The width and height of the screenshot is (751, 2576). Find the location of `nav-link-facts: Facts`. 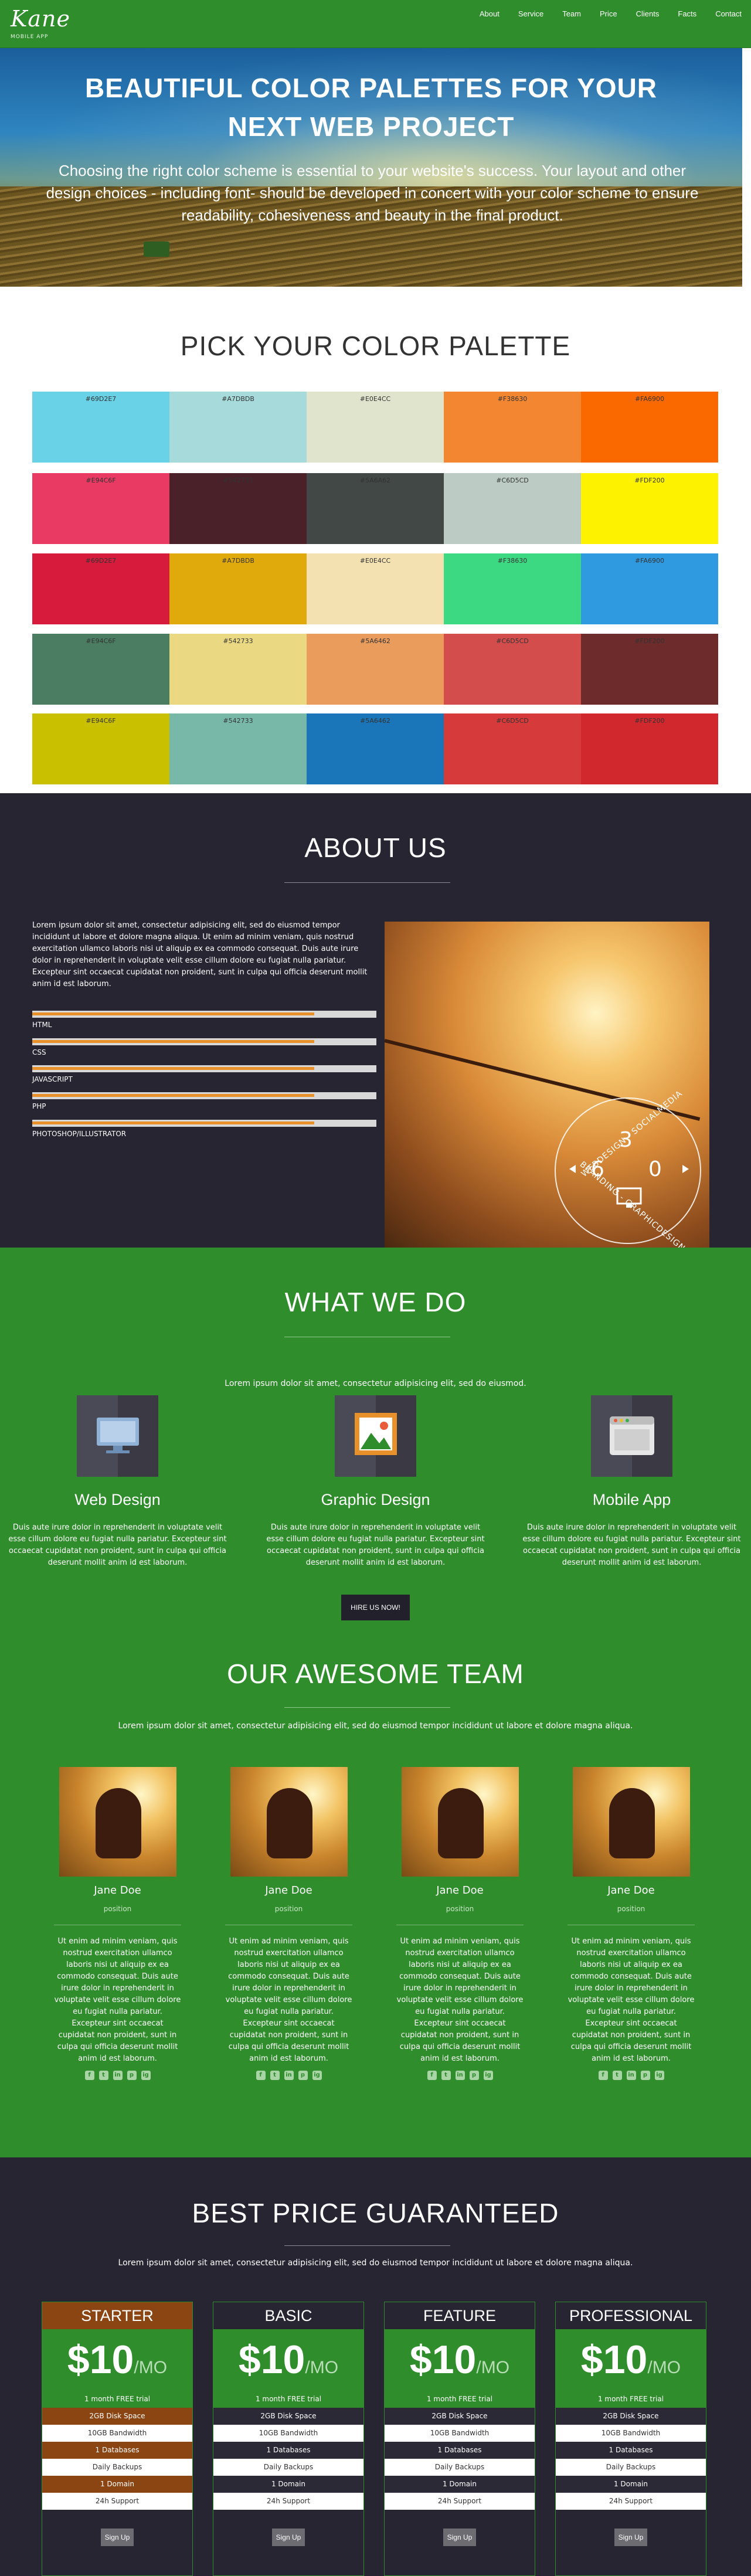

nav-link-facts: Facts is located at coordinates (687, 16).